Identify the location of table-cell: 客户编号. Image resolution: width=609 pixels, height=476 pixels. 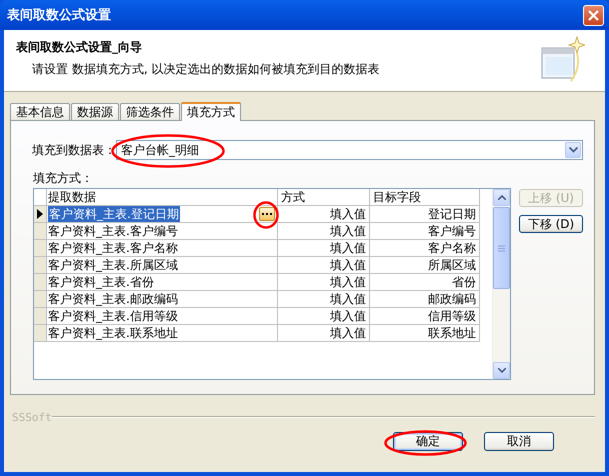
(425, 231).